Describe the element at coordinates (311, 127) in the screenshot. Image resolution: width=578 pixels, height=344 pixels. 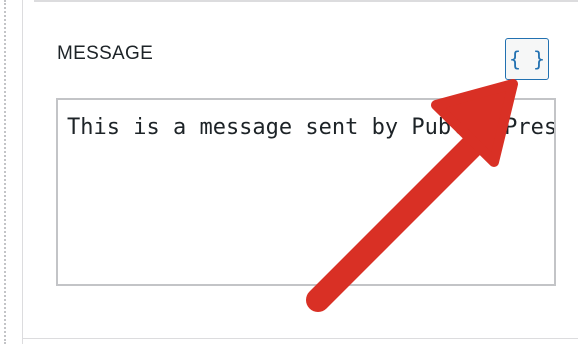
I see `message-textarea-value: This is a message sent by PublishPress` at that location.